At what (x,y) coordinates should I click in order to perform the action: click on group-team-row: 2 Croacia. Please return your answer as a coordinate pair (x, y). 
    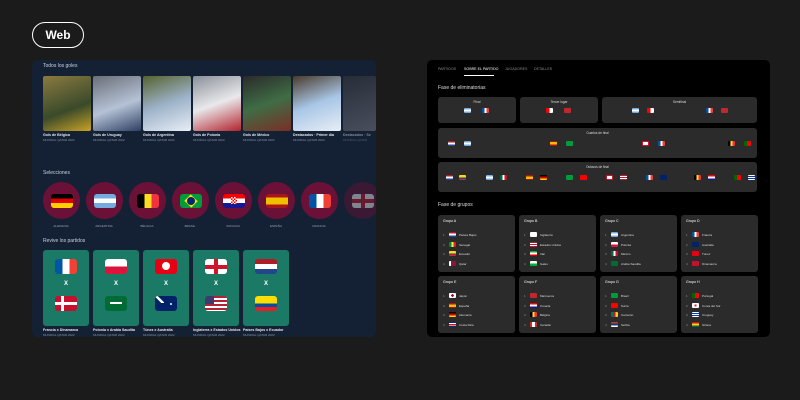
    Looking at the image, I should click on (558, 306).